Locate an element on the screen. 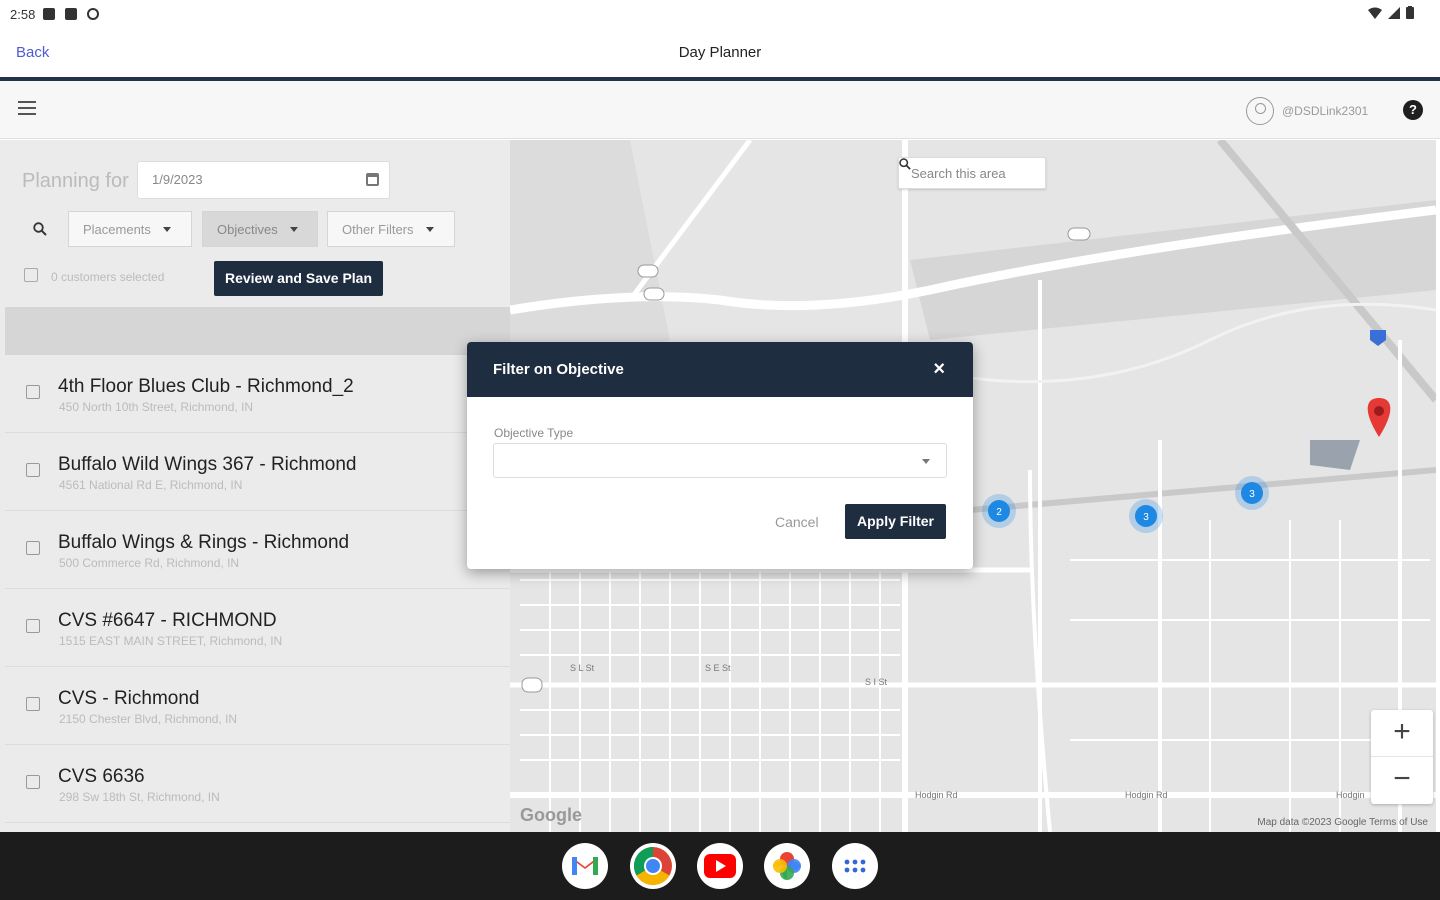 This screenshot has height=900, width=1440. review-save-plan-button: Review and Save Plan is located at coordinates (298, 278).